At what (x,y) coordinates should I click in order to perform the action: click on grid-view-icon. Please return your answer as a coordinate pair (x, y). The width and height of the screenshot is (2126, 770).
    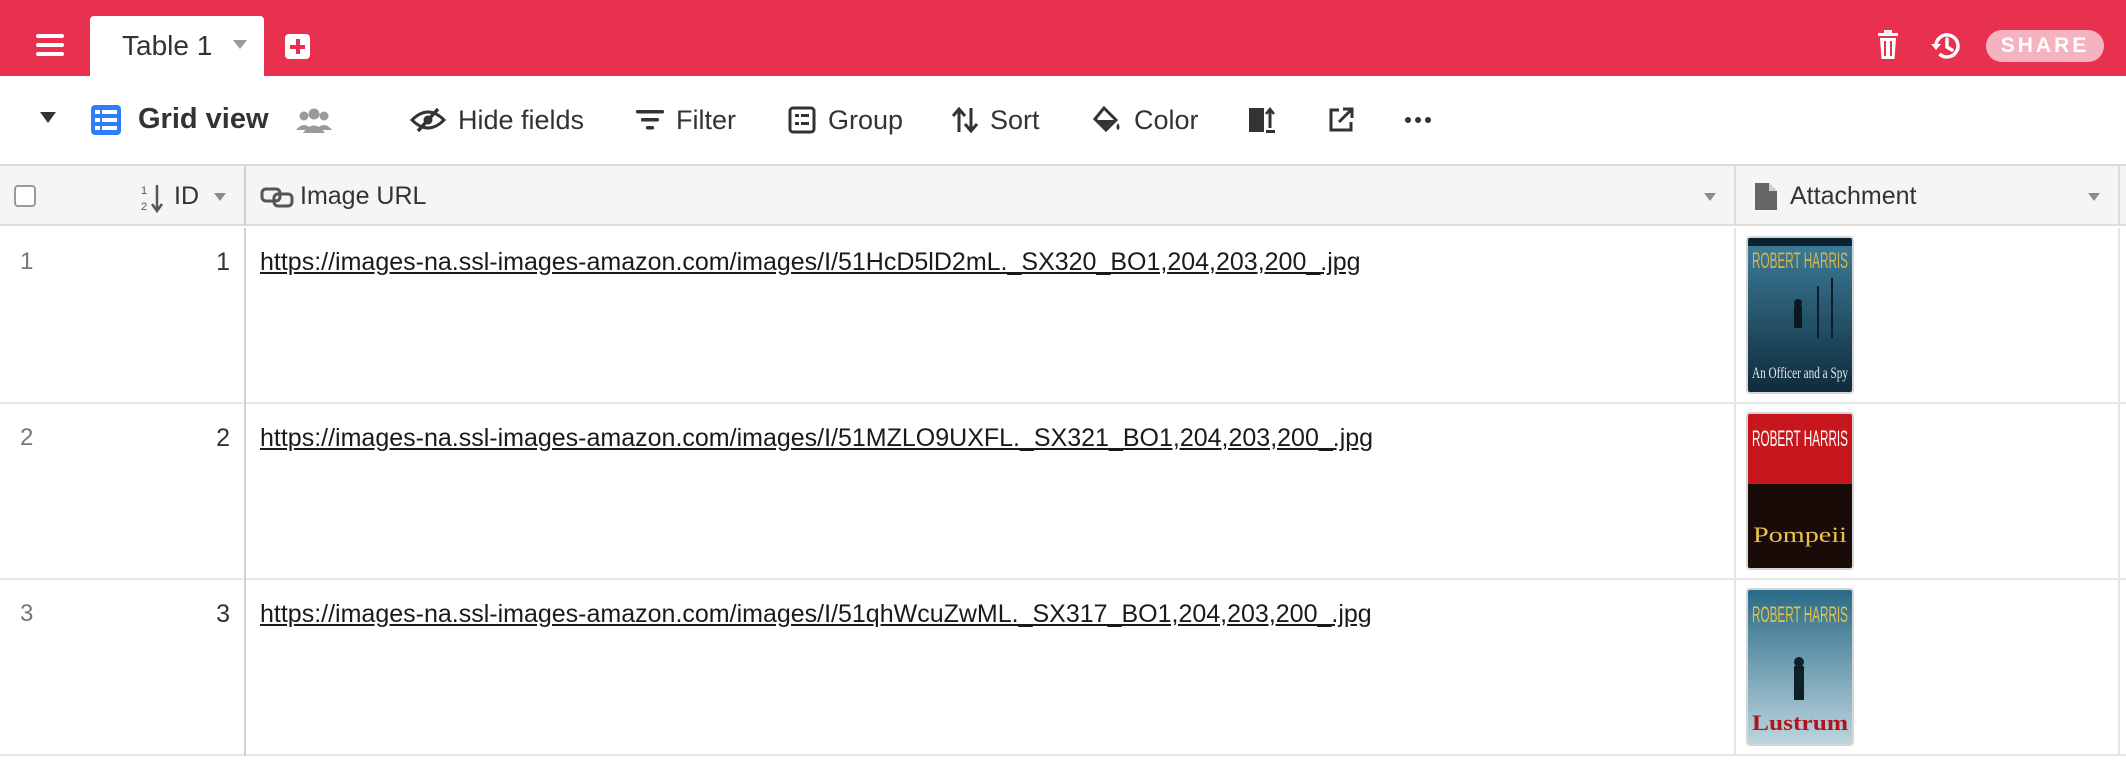
    Looking at the image, I should click on (106, 120).